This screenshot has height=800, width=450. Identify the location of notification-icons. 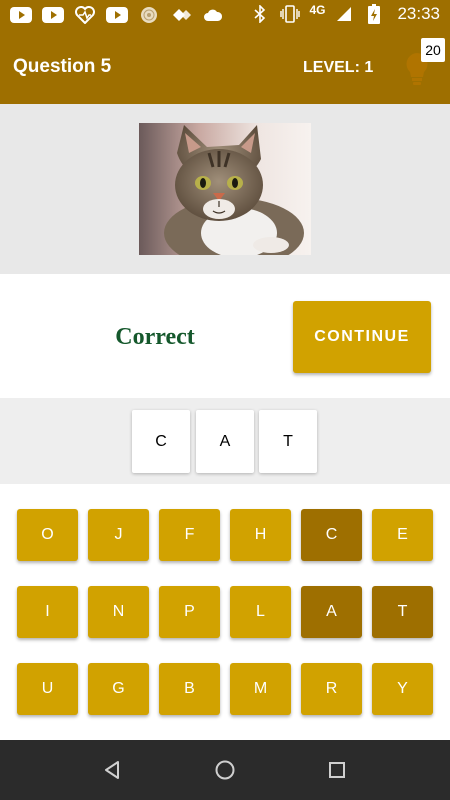
(117, 15).